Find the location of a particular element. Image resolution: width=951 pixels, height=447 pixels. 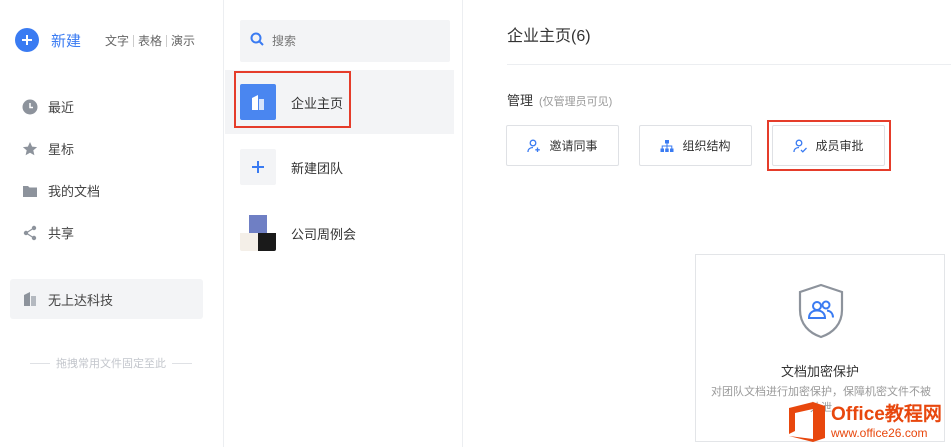

search-icon is located at coordinates (257, 41).